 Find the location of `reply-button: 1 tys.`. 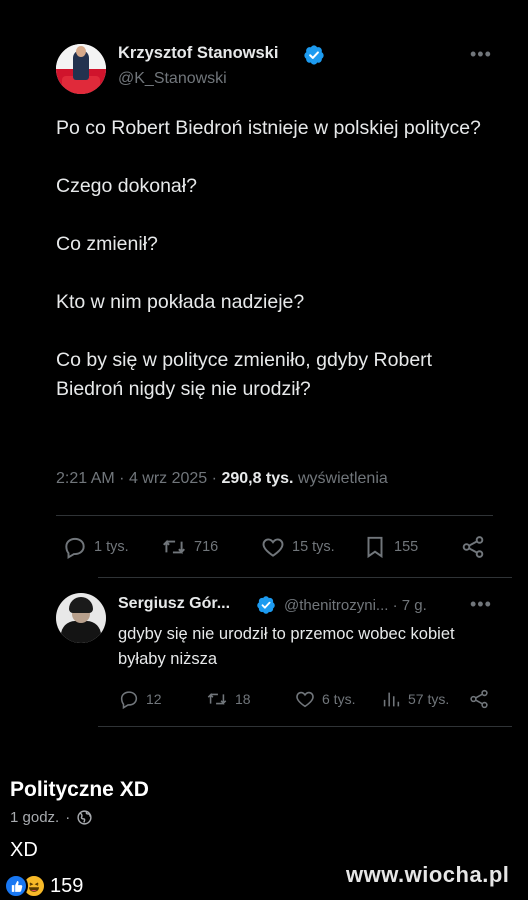

reply-button: 1 tys. is located at coordinates (95, 547).